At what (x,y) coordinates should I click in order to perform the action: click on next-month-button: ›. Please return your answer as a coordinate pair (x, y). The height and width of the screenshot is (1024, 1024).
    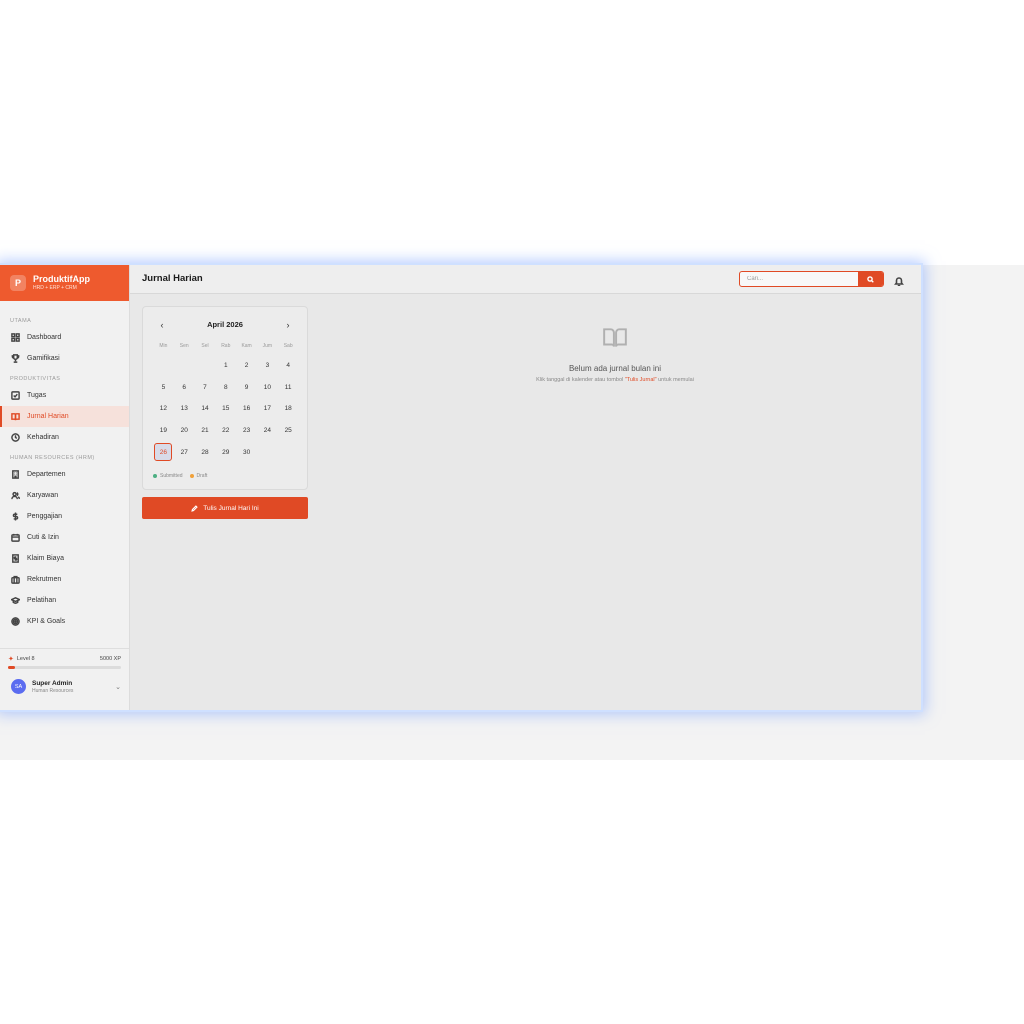
    Looking at the image, I should click on (288, 325).